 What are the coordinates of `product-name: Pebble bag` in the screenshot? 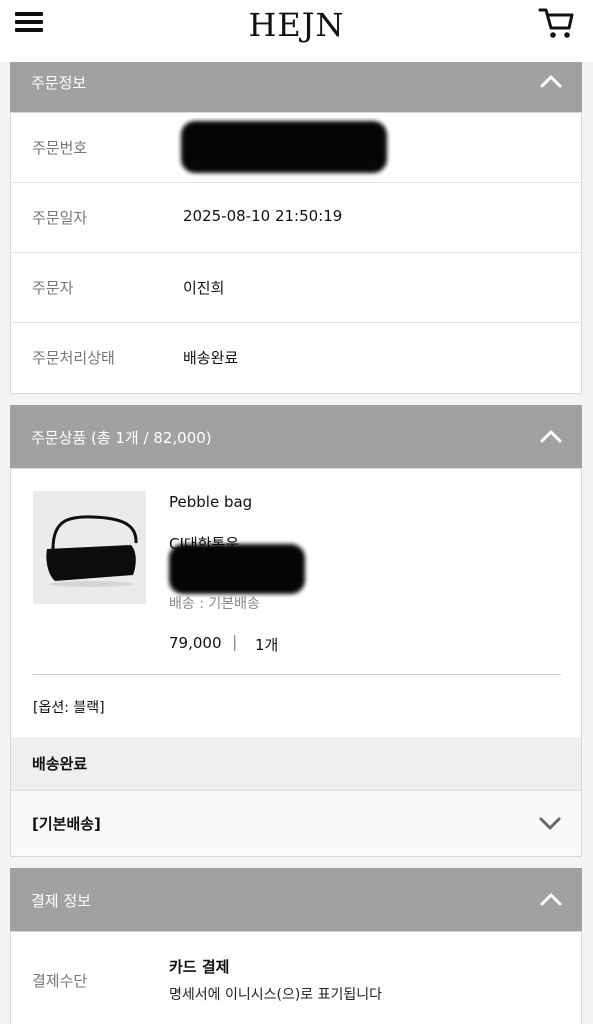 It's located at (210, 502).